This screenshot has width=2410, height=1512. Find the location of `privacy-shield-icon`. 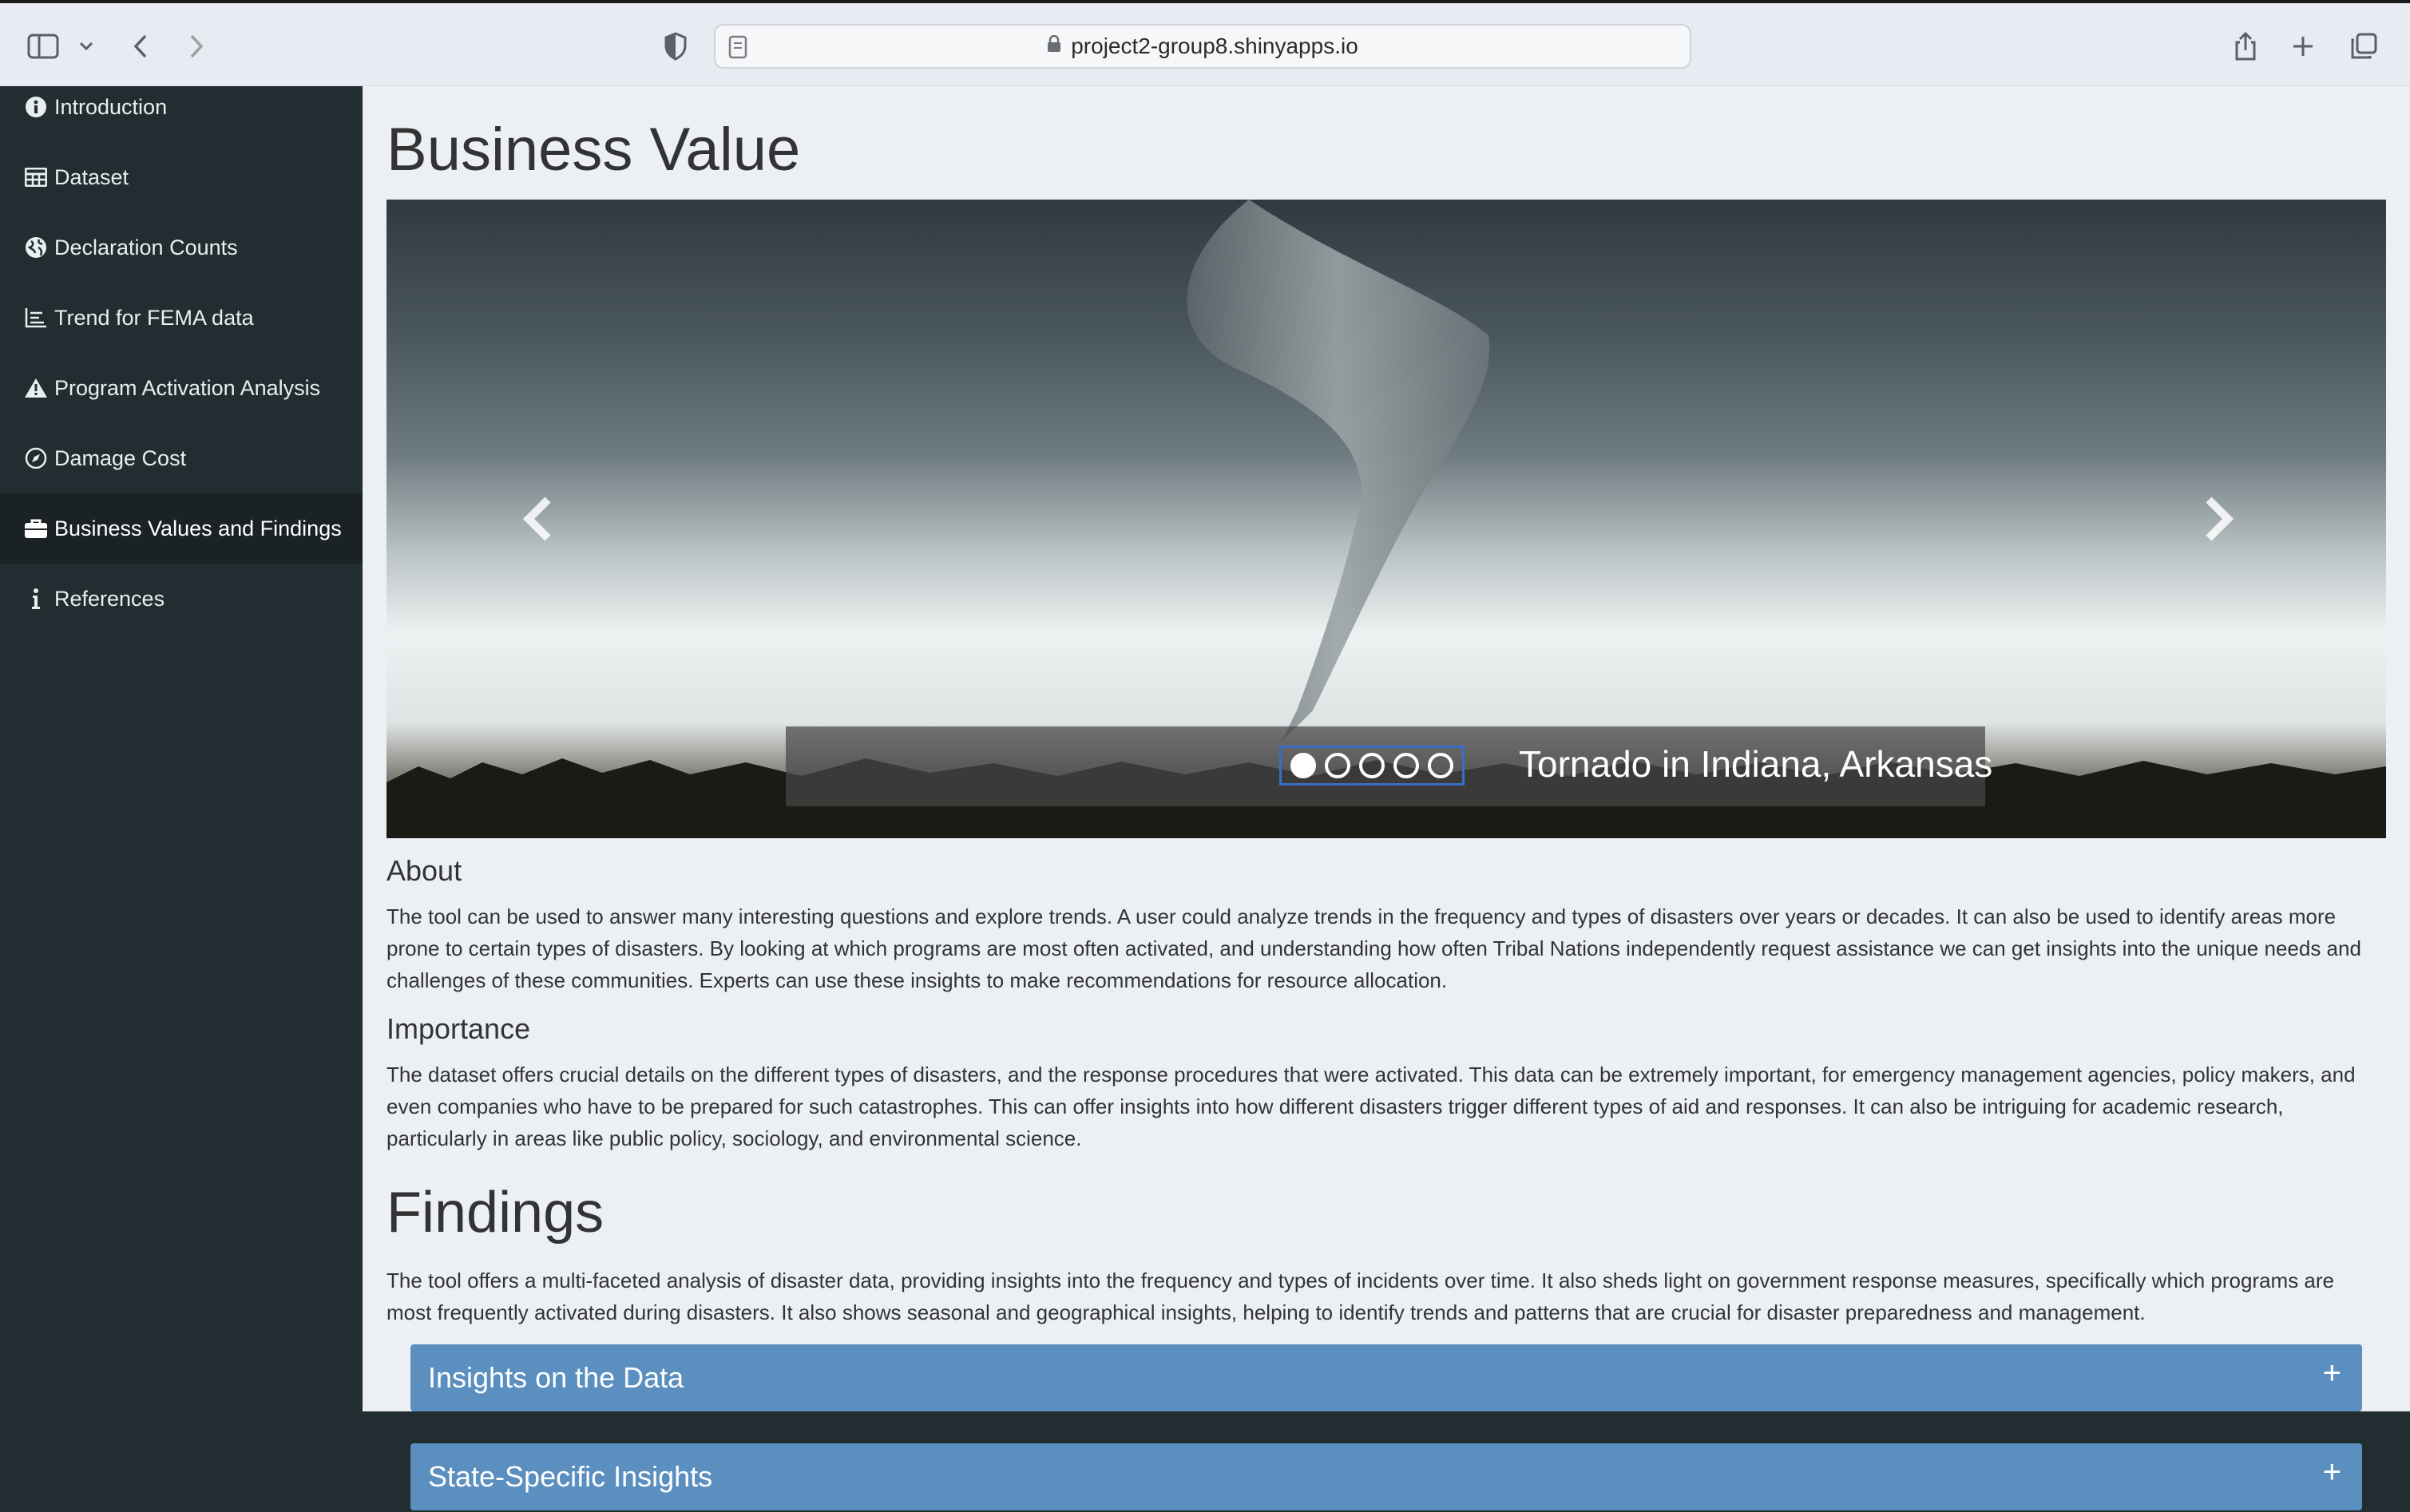

privacy-shield-icon is located at coordinates (675, 46).